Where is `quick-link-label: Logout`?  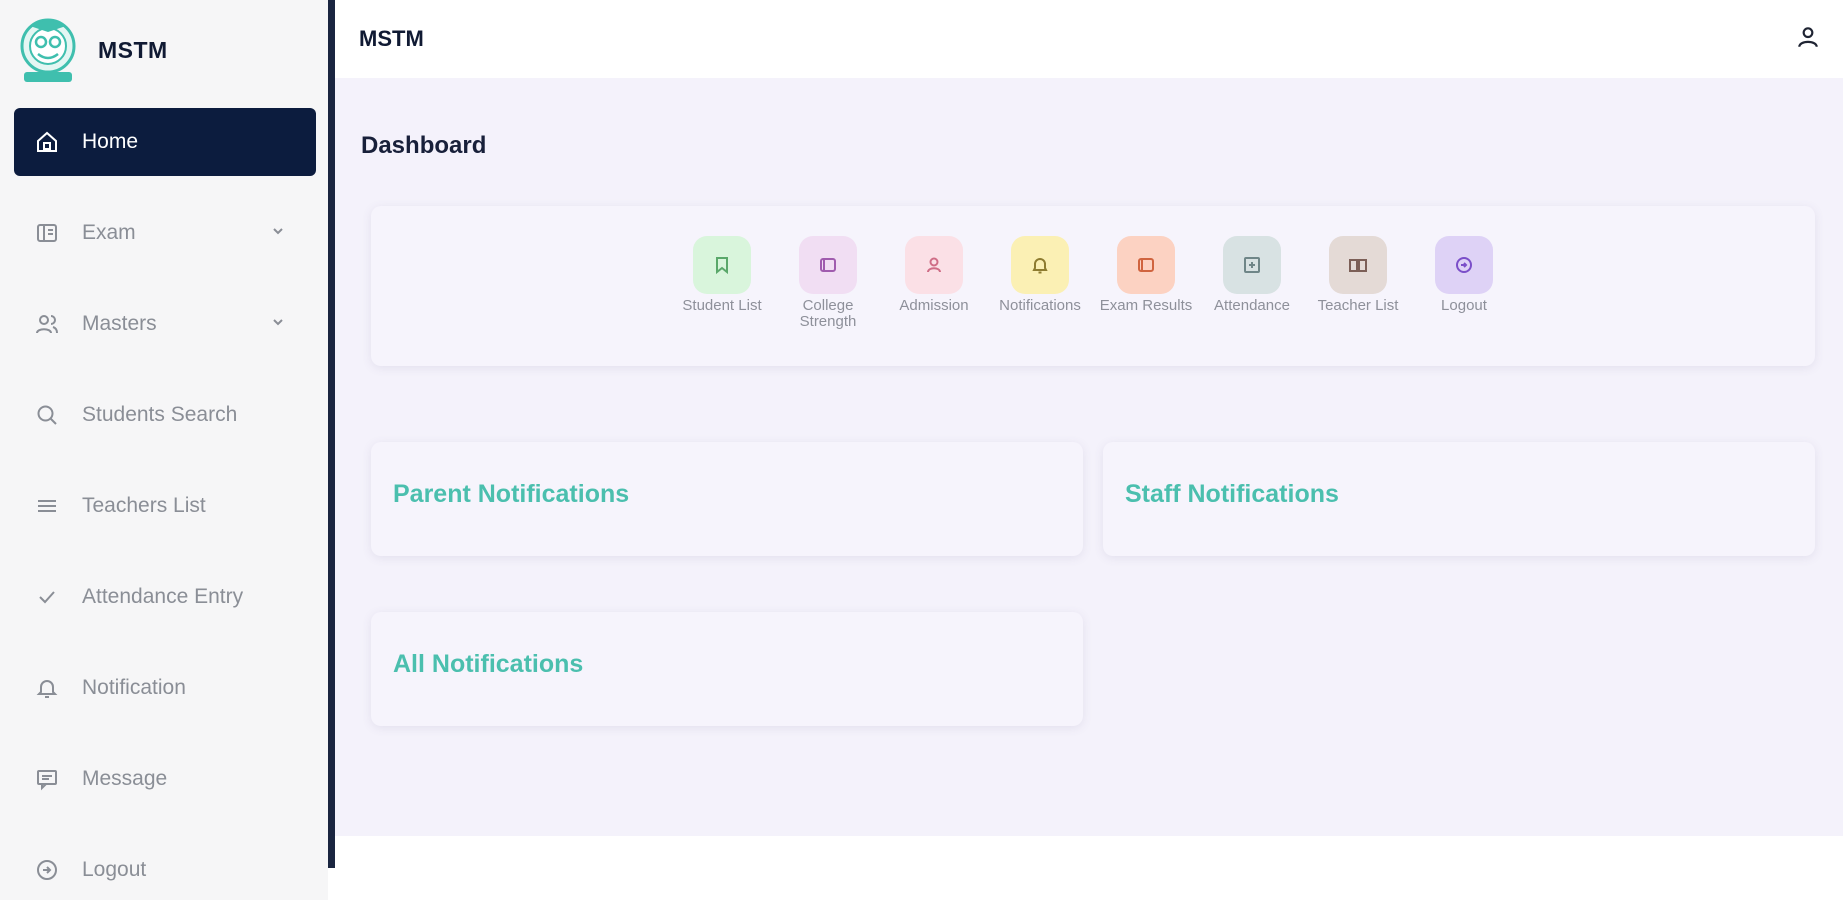 quick-link-label: Logout is located at coordinates (1464, 305).